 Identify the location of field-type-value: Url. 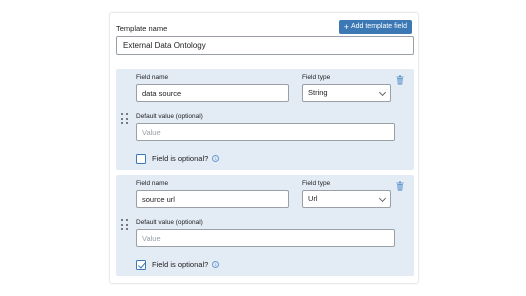
(313, 198).